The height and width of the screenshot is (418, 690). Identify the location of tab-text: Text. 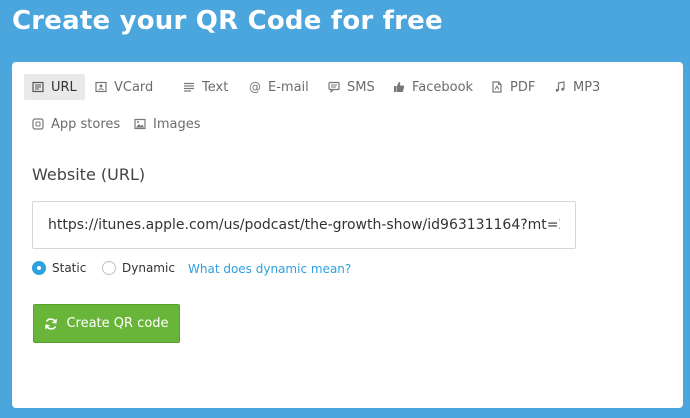
(205, 87).